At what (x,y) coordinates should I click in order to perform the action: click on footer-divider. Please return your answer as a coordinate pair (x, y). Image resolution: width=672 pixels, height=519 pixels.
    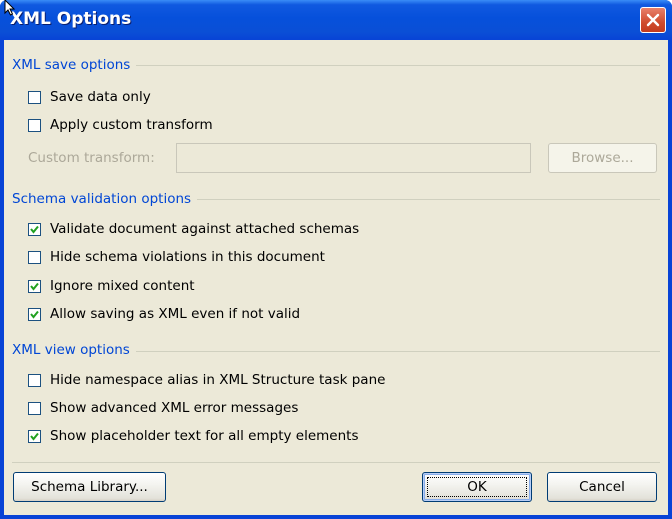
    Looking at the image, I should click on (336, 462).